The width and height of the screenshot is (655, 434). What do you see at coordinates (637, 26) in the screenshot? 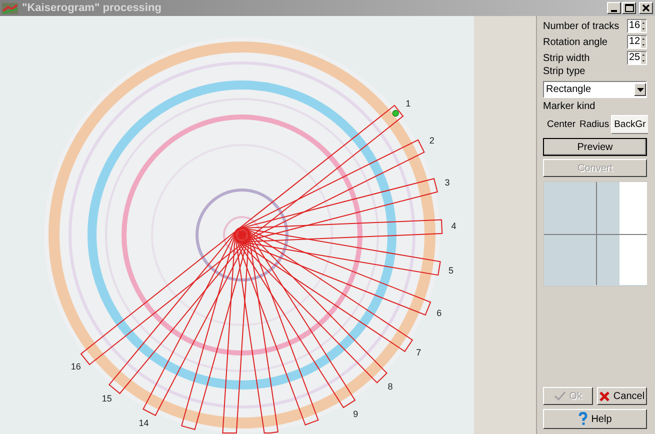
I see `spin-field: 16` at bounding box center [637, 26].